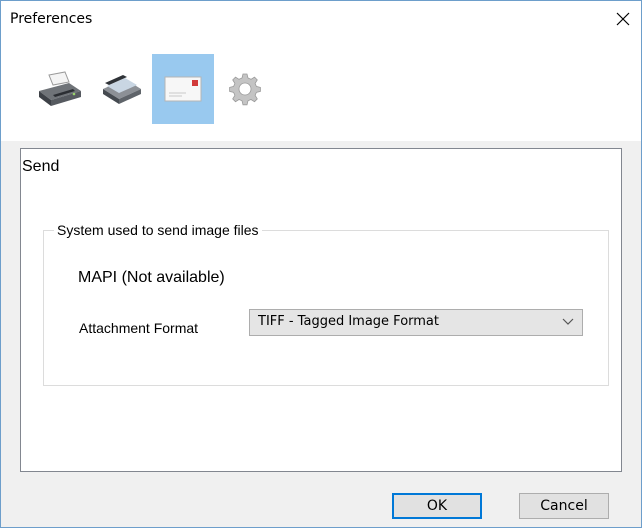 The height and width of the screenshot is (528, 642). What do you see at coordinates (151, 277) in the screenshot?
I see `mapi-status: MAPI (Not available)` at bounding box center [151, 277].